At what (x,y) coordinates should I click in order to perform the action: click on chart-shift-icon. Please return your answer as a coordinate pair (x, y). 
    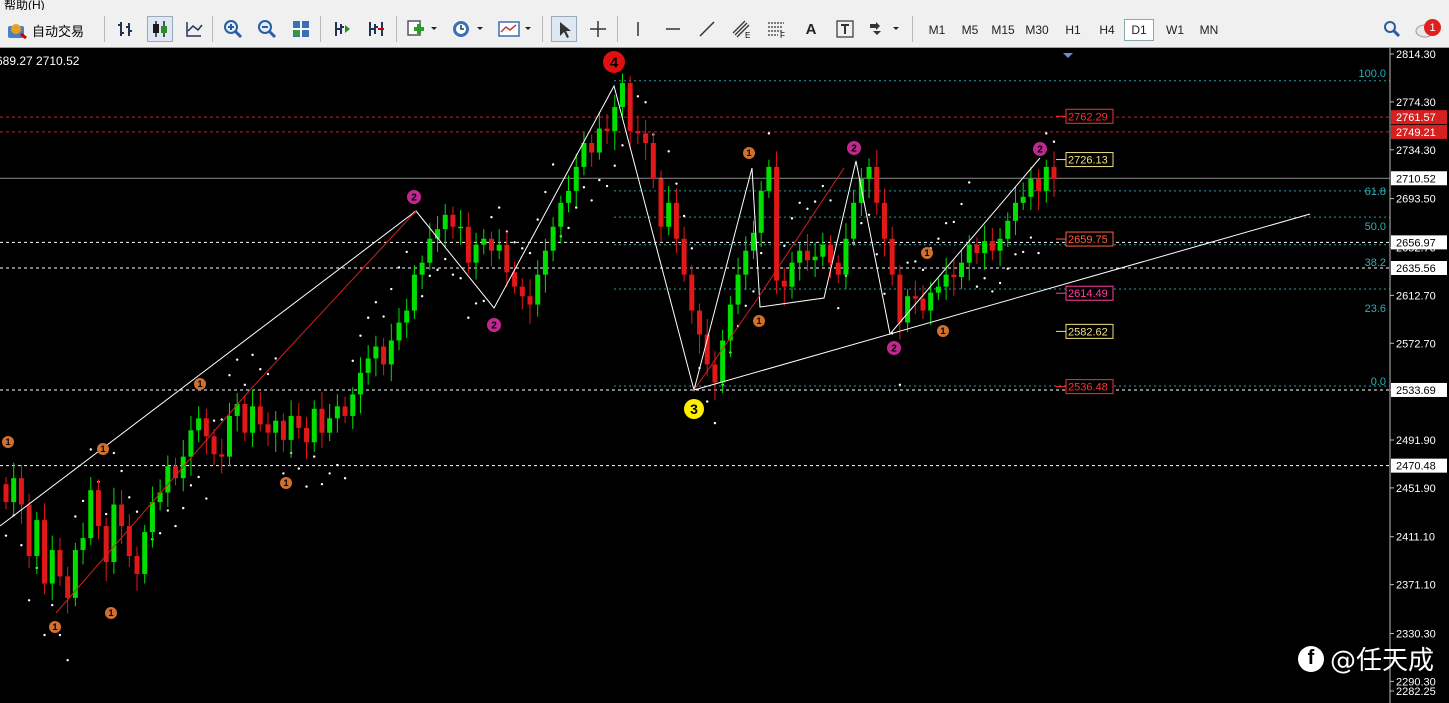
    Looking at the image, I should click on (376, 29).